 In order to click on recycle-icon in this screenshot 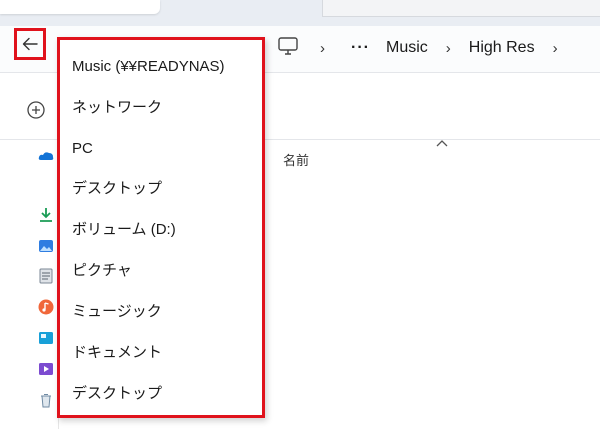, I will do `click(46, 400)`.